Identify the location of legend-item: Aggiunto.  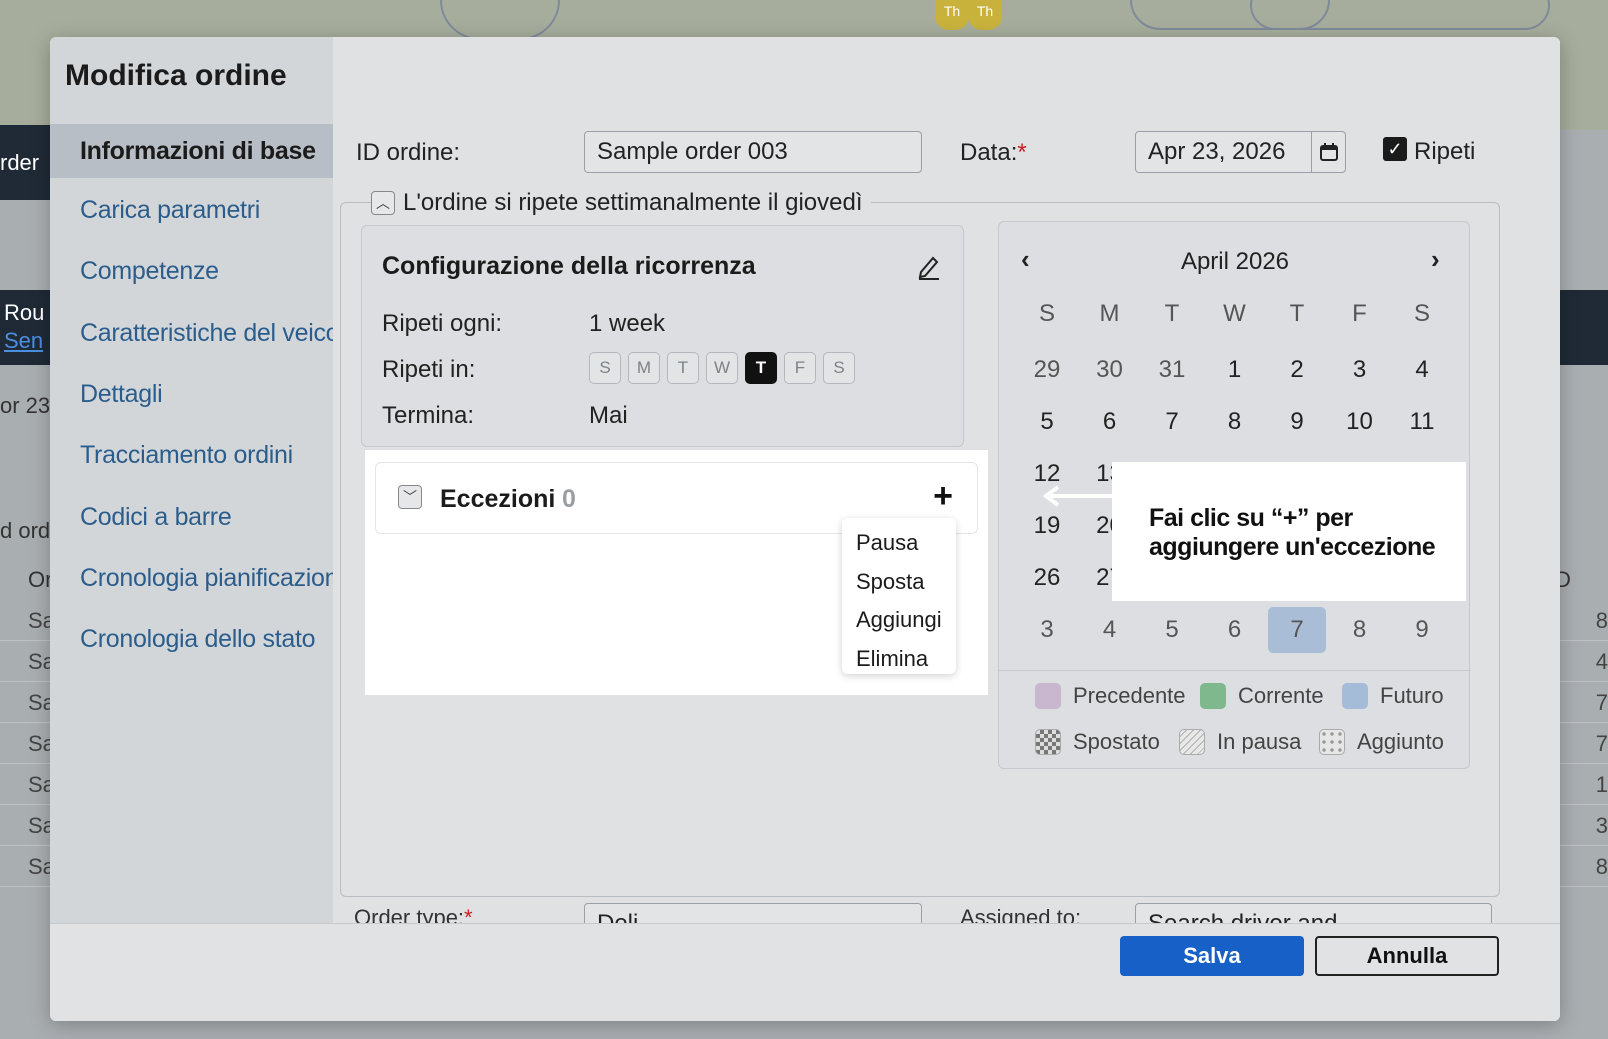
(1381, 742).